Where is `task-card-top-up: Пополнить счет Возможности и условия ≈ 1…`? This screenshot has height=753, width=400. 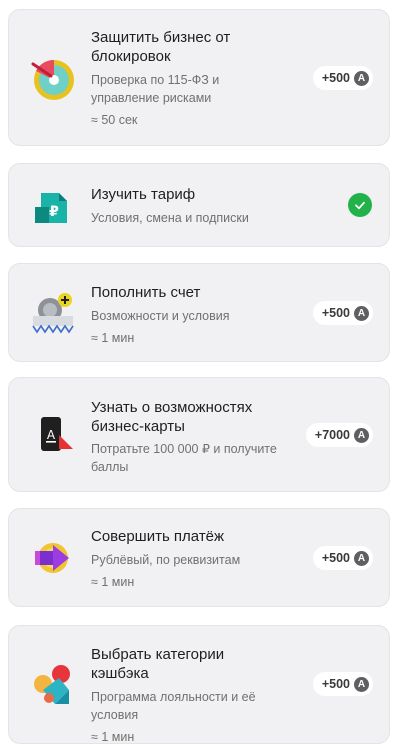 task-card-top-up: Пополнить счет Возможности и условия ≈ 1… is located at coordinates (199, 312).